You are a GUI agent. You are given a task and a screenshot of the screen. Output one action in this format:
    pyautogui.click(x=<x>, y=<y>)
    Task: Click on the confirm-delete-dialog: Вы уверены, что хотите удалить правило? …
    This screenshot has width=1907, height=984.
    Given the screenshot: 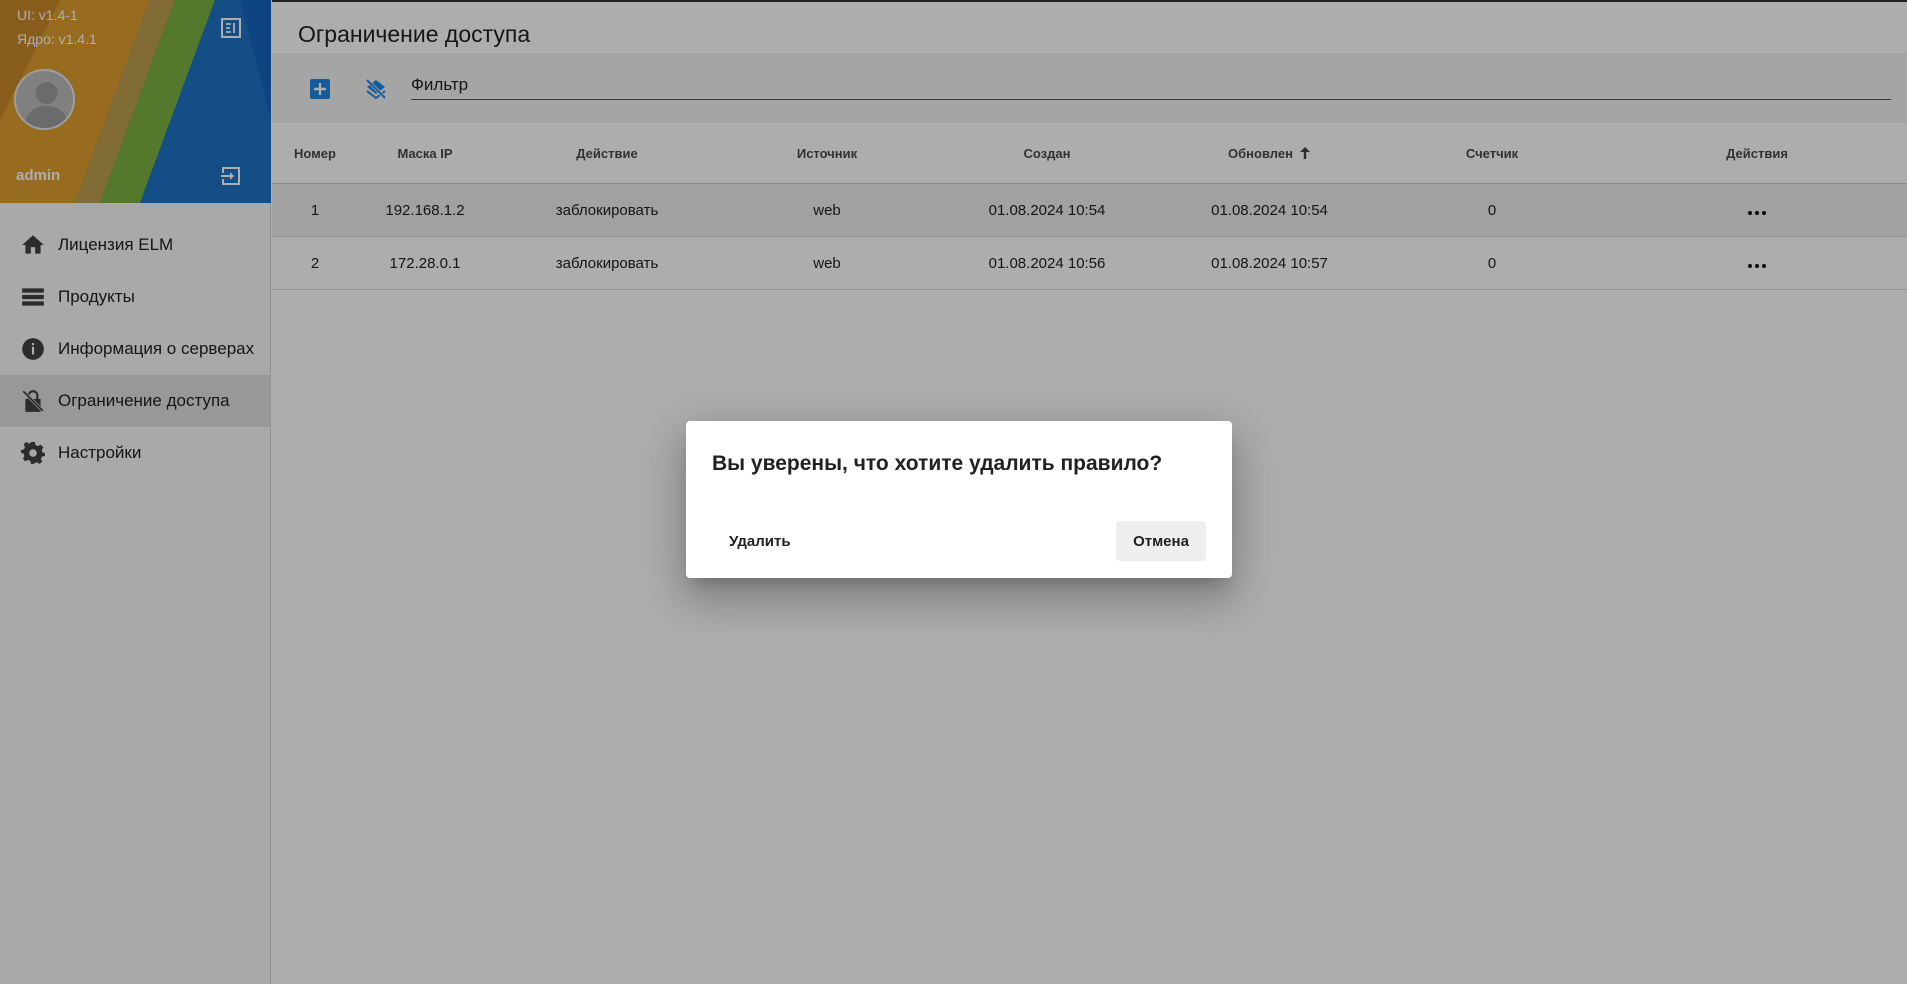 What is the action you would take?
    pyautogui.click(x=959, y=499)
    